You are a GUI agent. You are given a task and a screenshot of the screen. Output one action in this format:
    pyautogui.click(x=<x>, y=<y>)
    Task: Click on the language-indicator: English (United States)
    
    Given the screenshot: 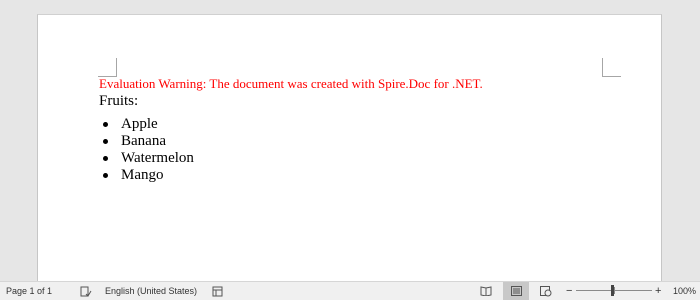 What is the action you would take?
    pyautogui.click(x=151, y=291)
    